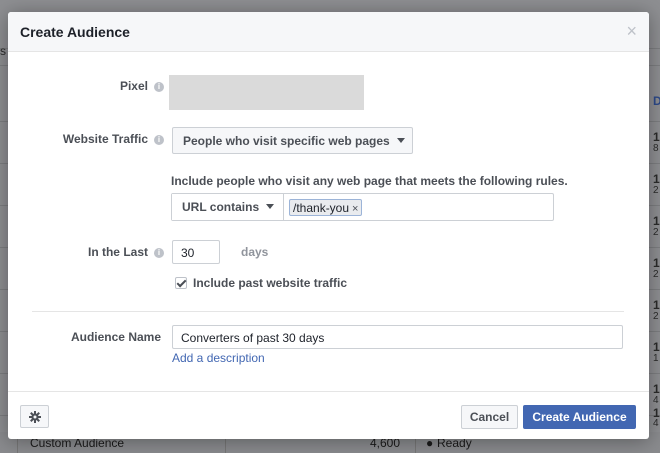 The image size is (660, 453). I want to click on gear-icon, so click(35, 417).